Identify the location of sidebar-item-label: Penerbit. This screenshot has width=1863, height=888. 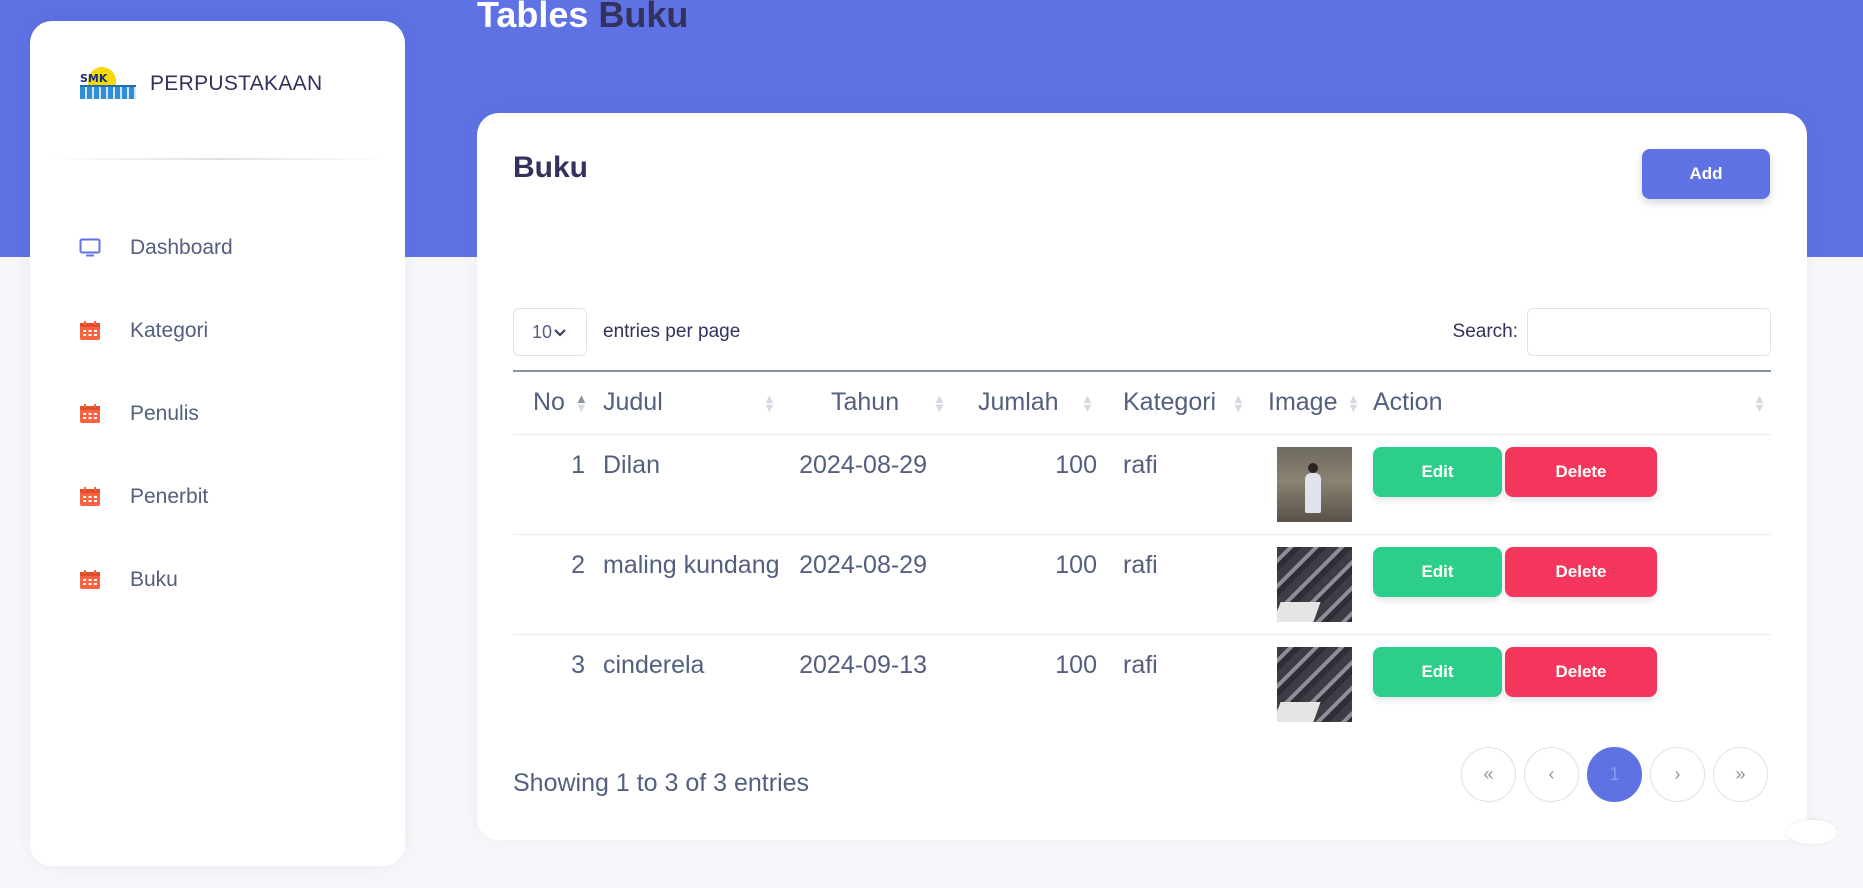
(169, 496).